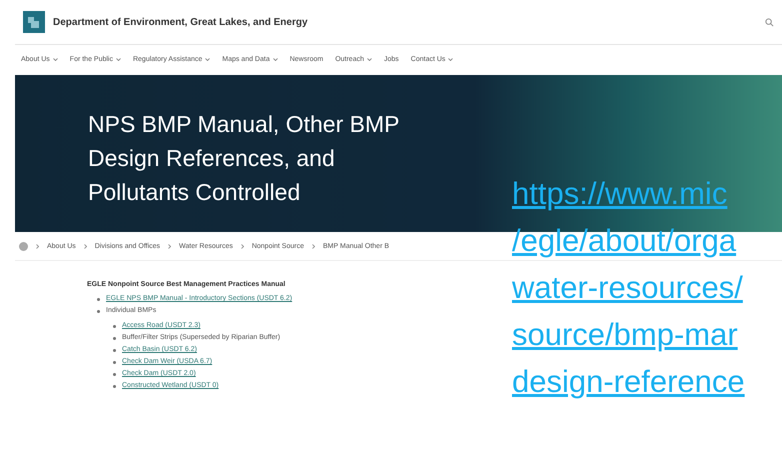 The height and width of the screenshot is (459, 782). What do you see at coordinates (34, 22) in the screenshot?
I see `logo-icon` at bounding box center [34, 22].